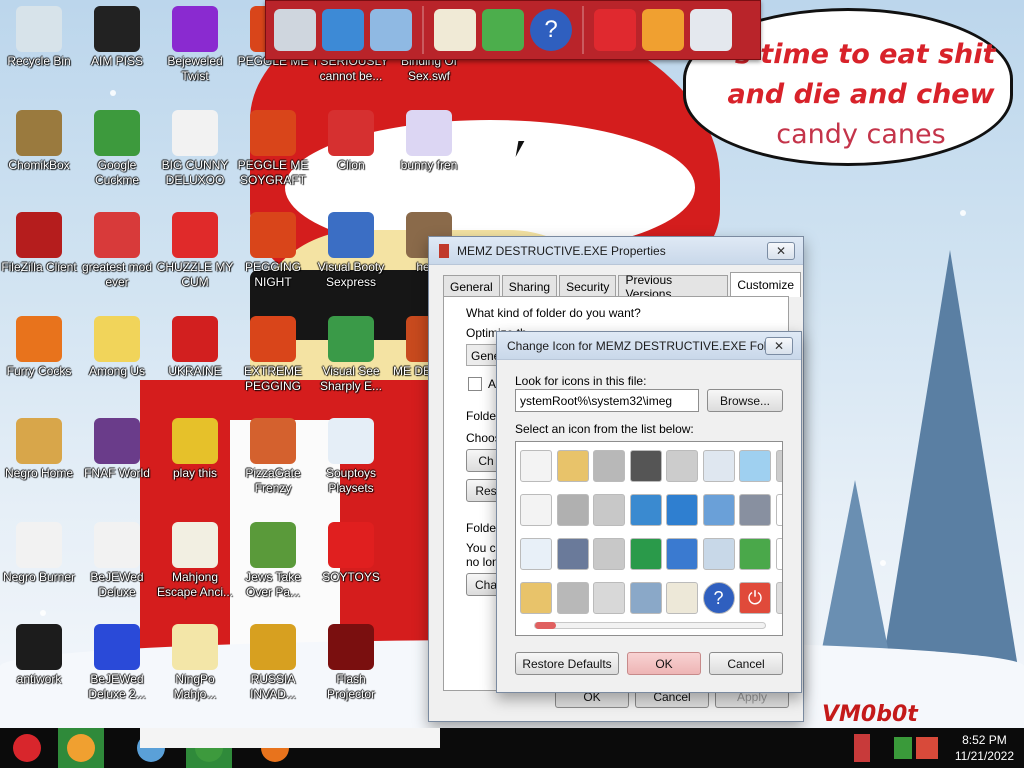  I want to click on show-desktop-icon, so click(862, 748).